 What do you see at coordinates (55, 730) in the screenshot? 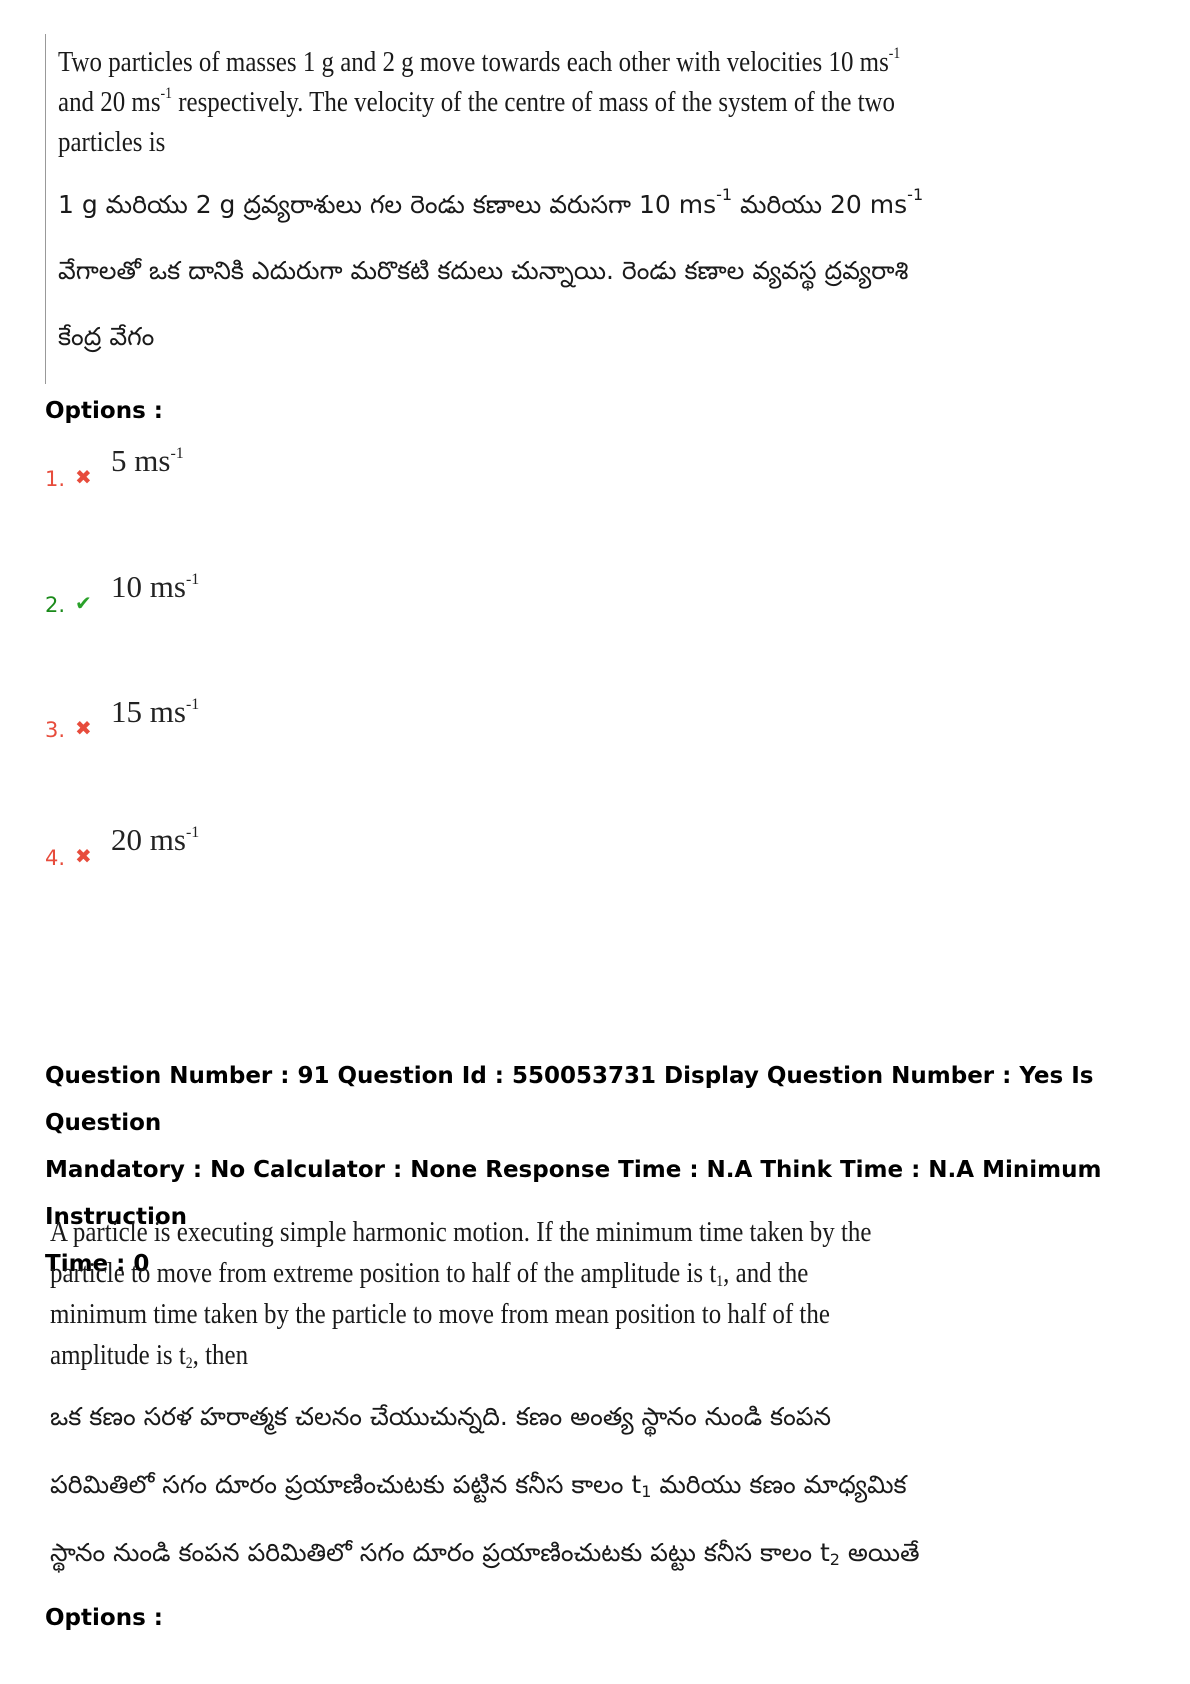
I see `option-number: 3.` at bounding box center [55, 730].